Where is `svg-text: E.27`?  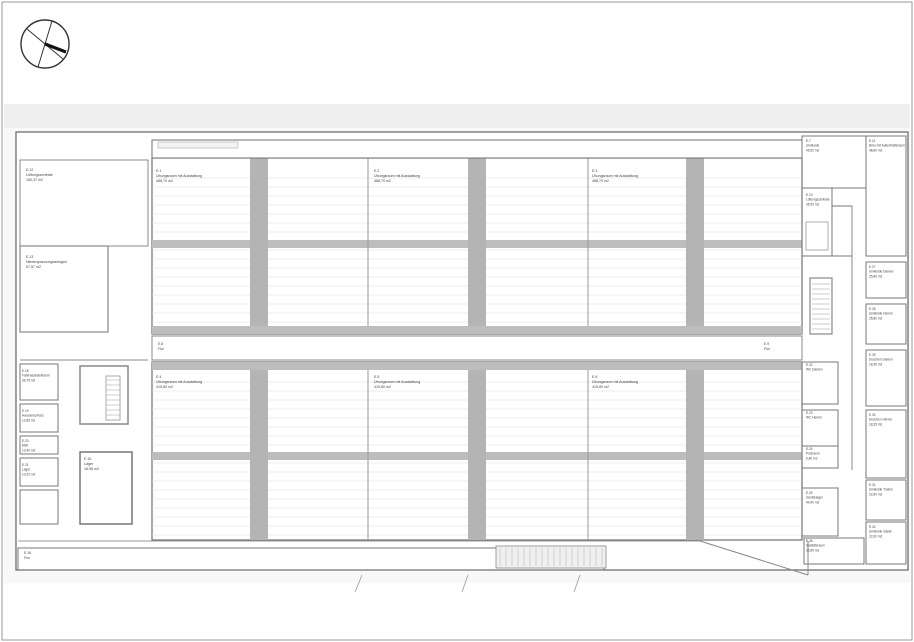 svg-text: E.27 is located at coordinates (872, 267).